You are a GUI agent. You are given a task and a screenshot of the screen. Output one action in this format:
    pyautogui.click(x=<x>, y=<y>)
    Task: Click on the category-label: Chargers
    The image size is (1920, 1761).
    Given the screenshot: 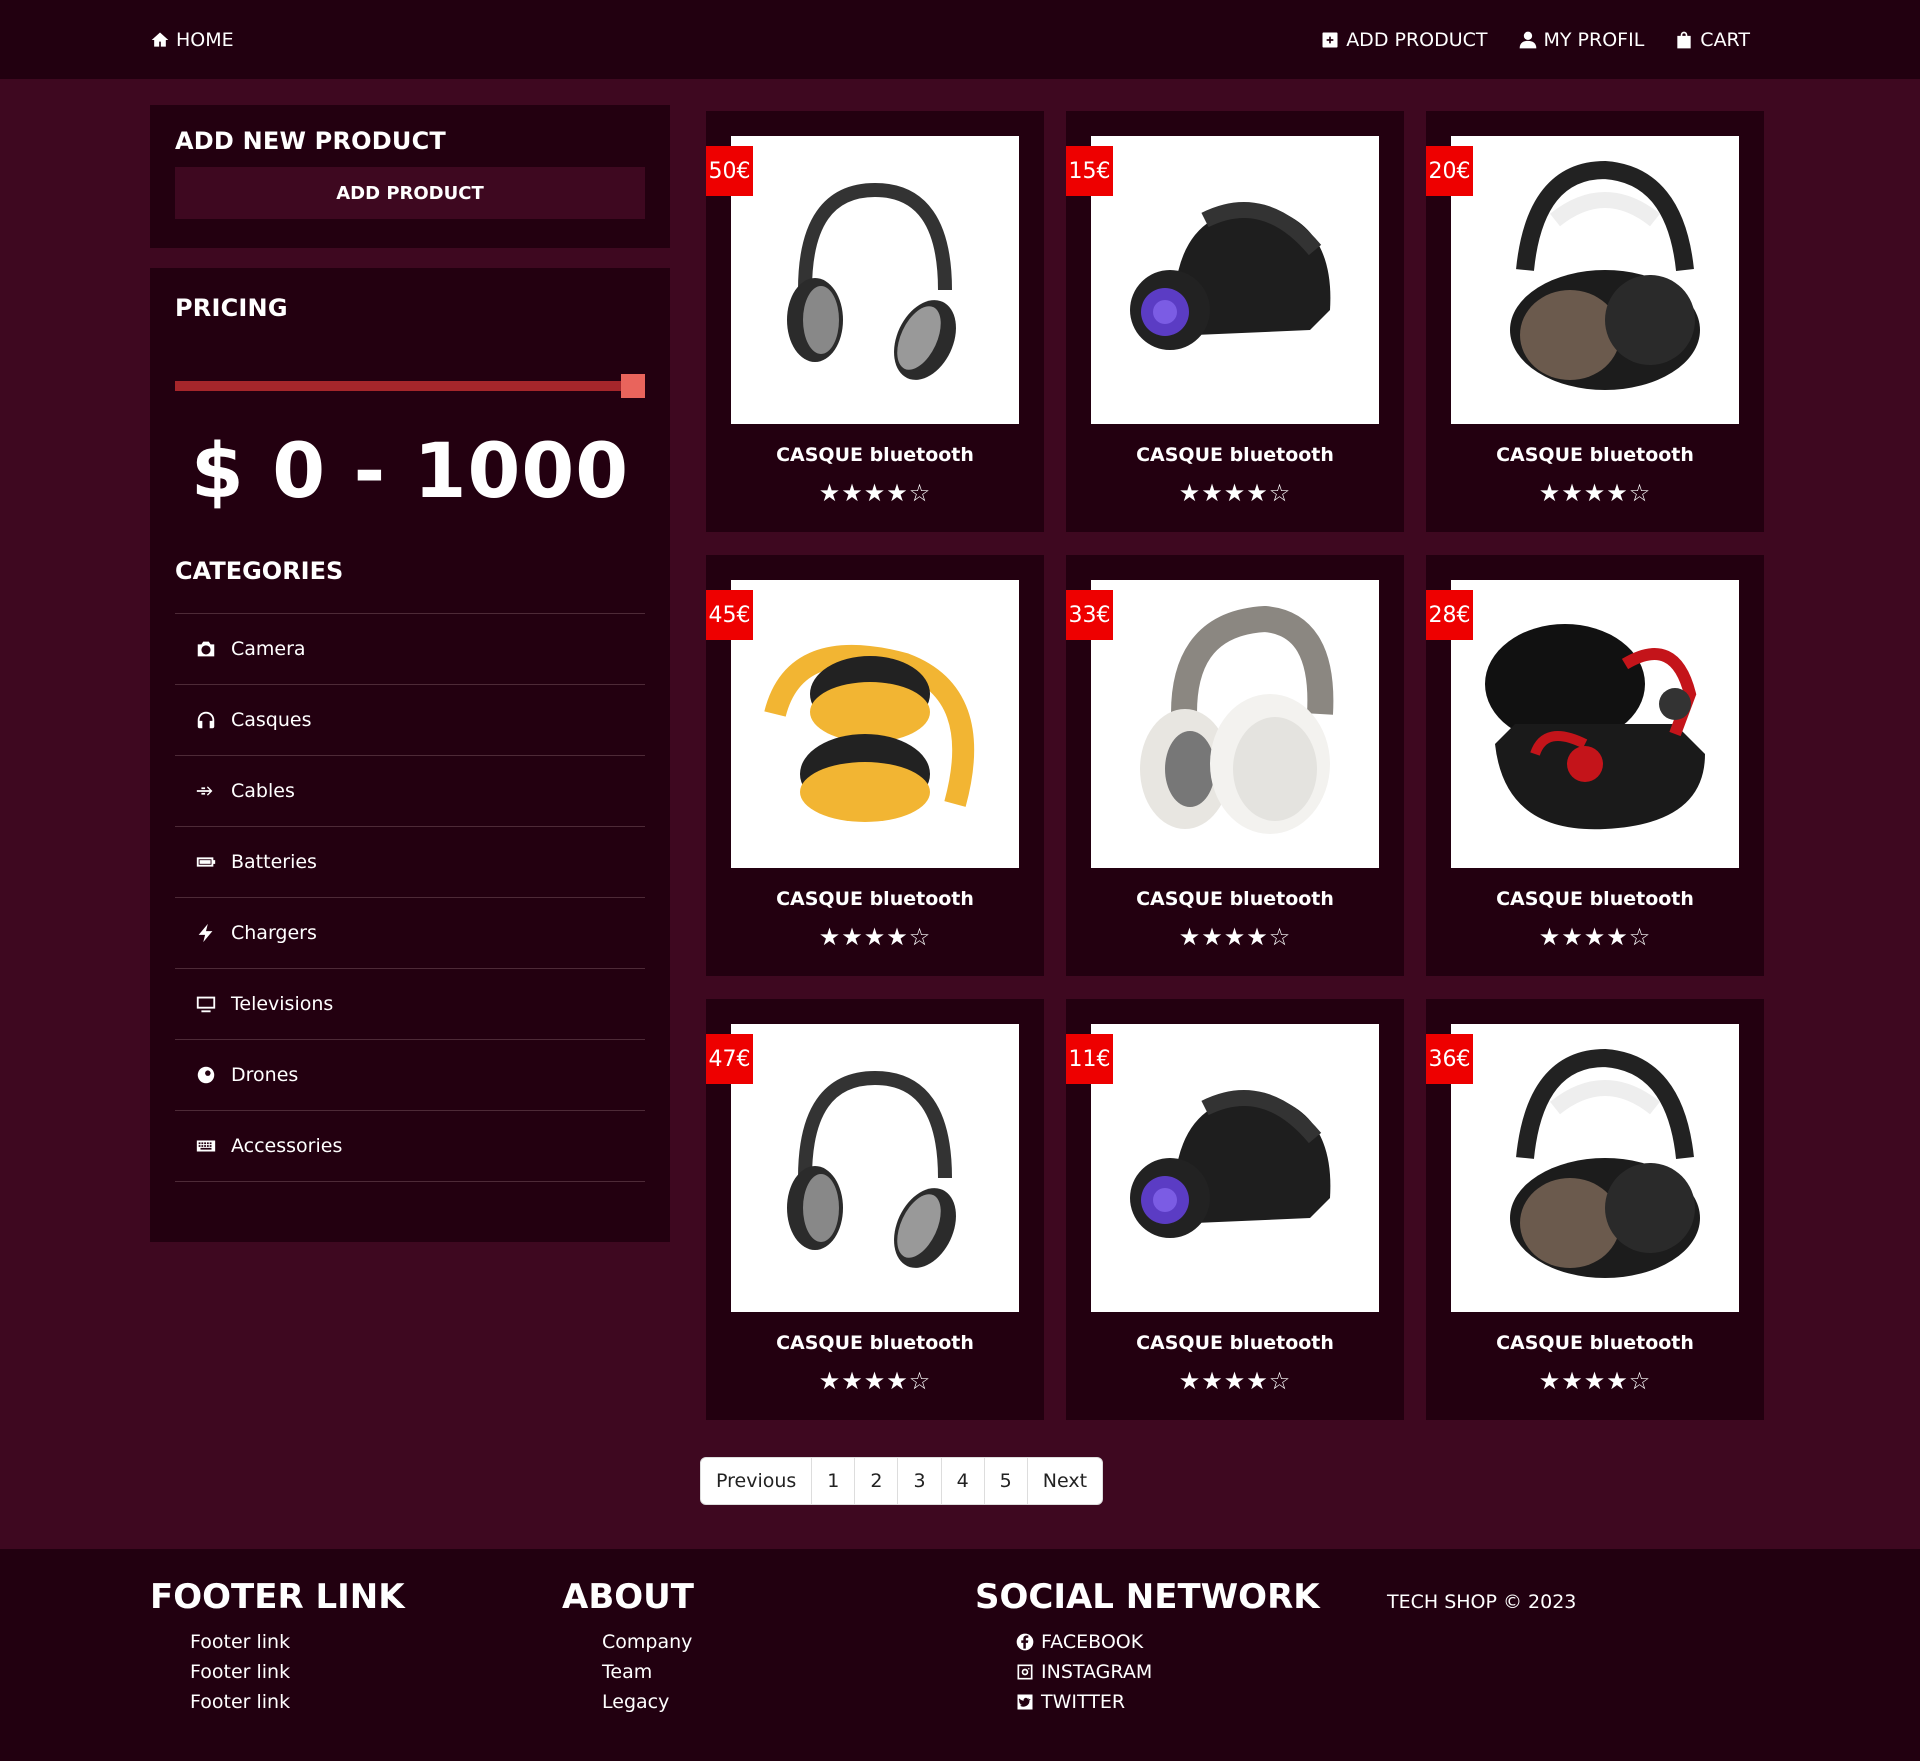 What is the action you would take?
    pyautogui.click(x=274, y=933)
    